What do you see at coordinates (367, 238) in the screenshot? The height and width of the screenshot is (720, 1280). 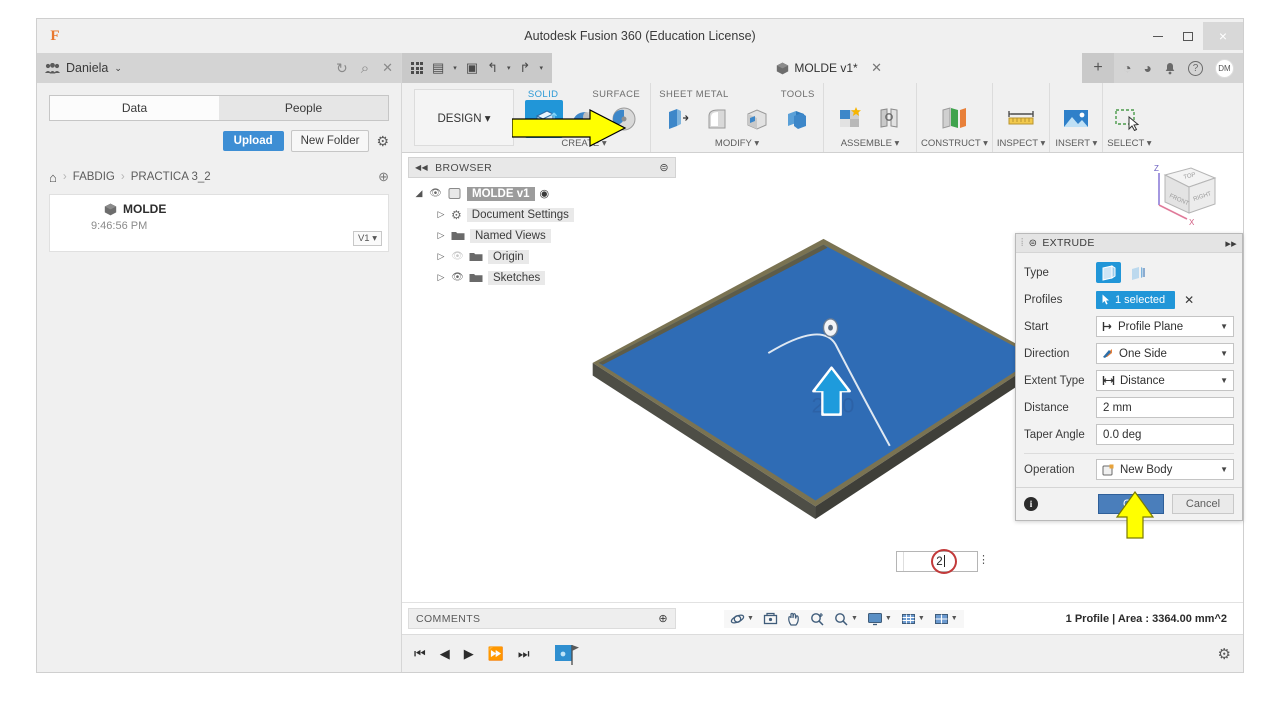 I see `file-version-badge: V1 ▾` at bounding box center [367, 238].